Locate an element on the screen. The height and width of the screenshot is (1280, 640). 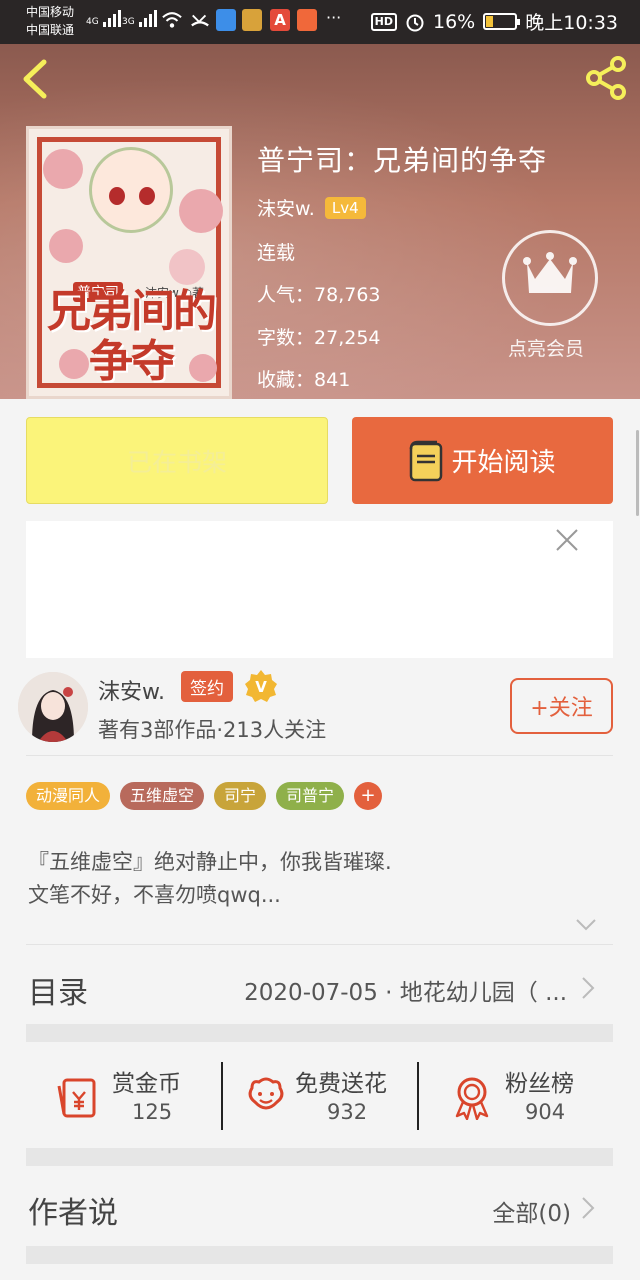
close-icon is located at coordinates (567, 540).